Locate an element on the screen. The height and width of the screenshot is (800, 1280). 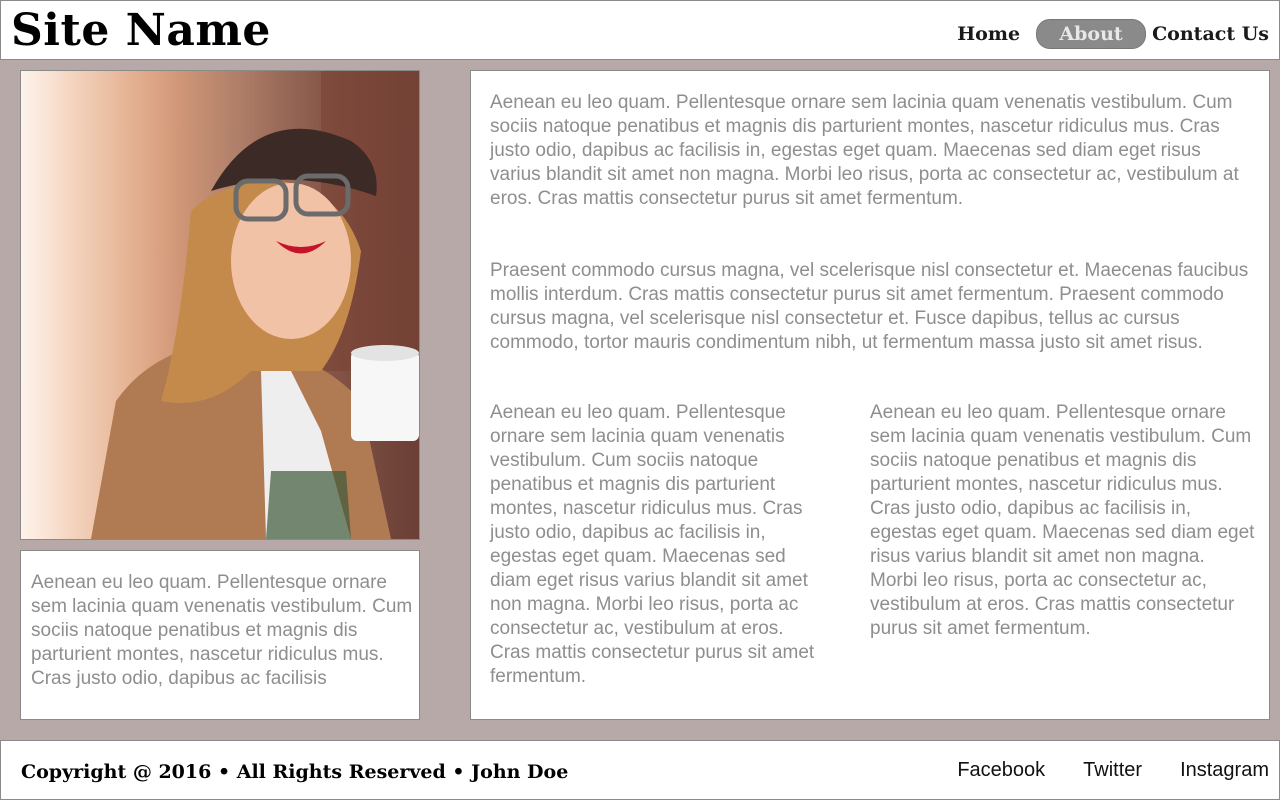
nav-about-link: About is located at coordinates (1091, 34).